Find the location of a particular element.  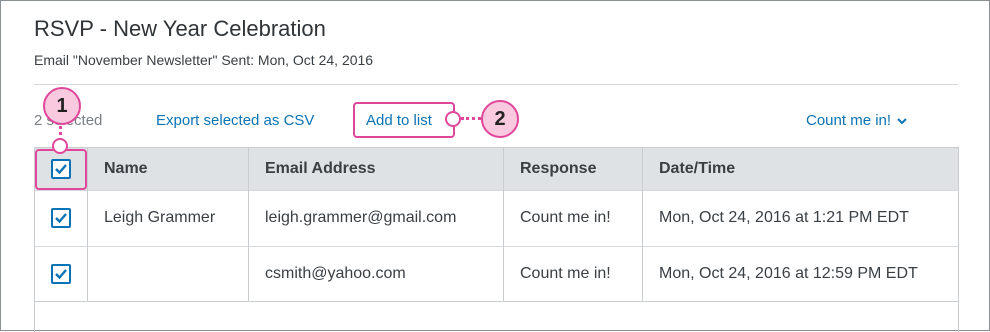

callout-2-connector is located at coordinates (471, 118).